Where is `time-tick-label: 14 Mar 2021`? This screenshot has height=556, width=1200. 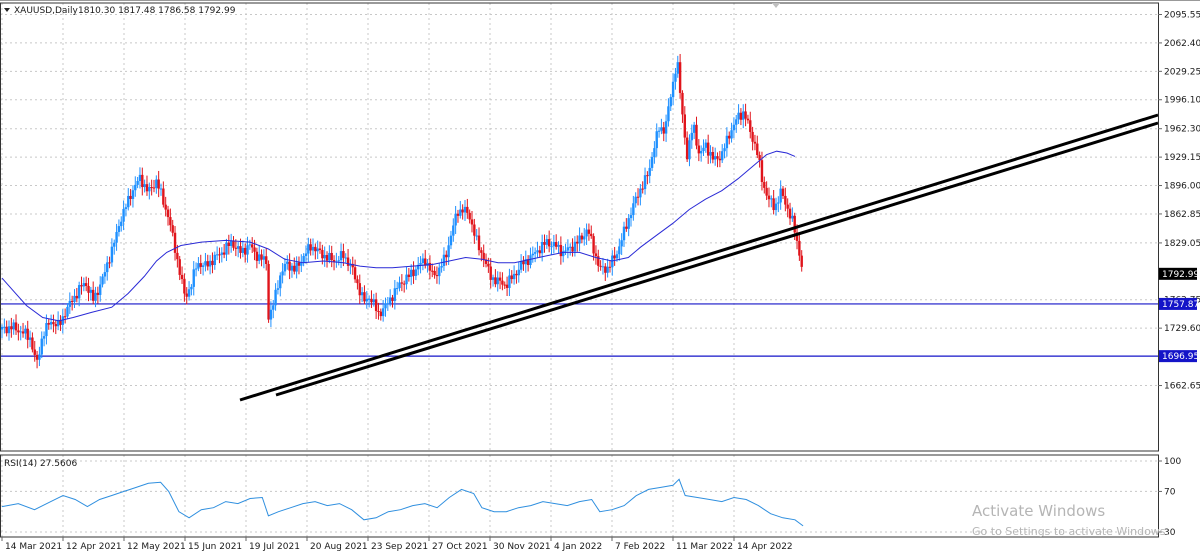 time-tick-label: 14 Mar 2021 is located at coordinates (33, 547).